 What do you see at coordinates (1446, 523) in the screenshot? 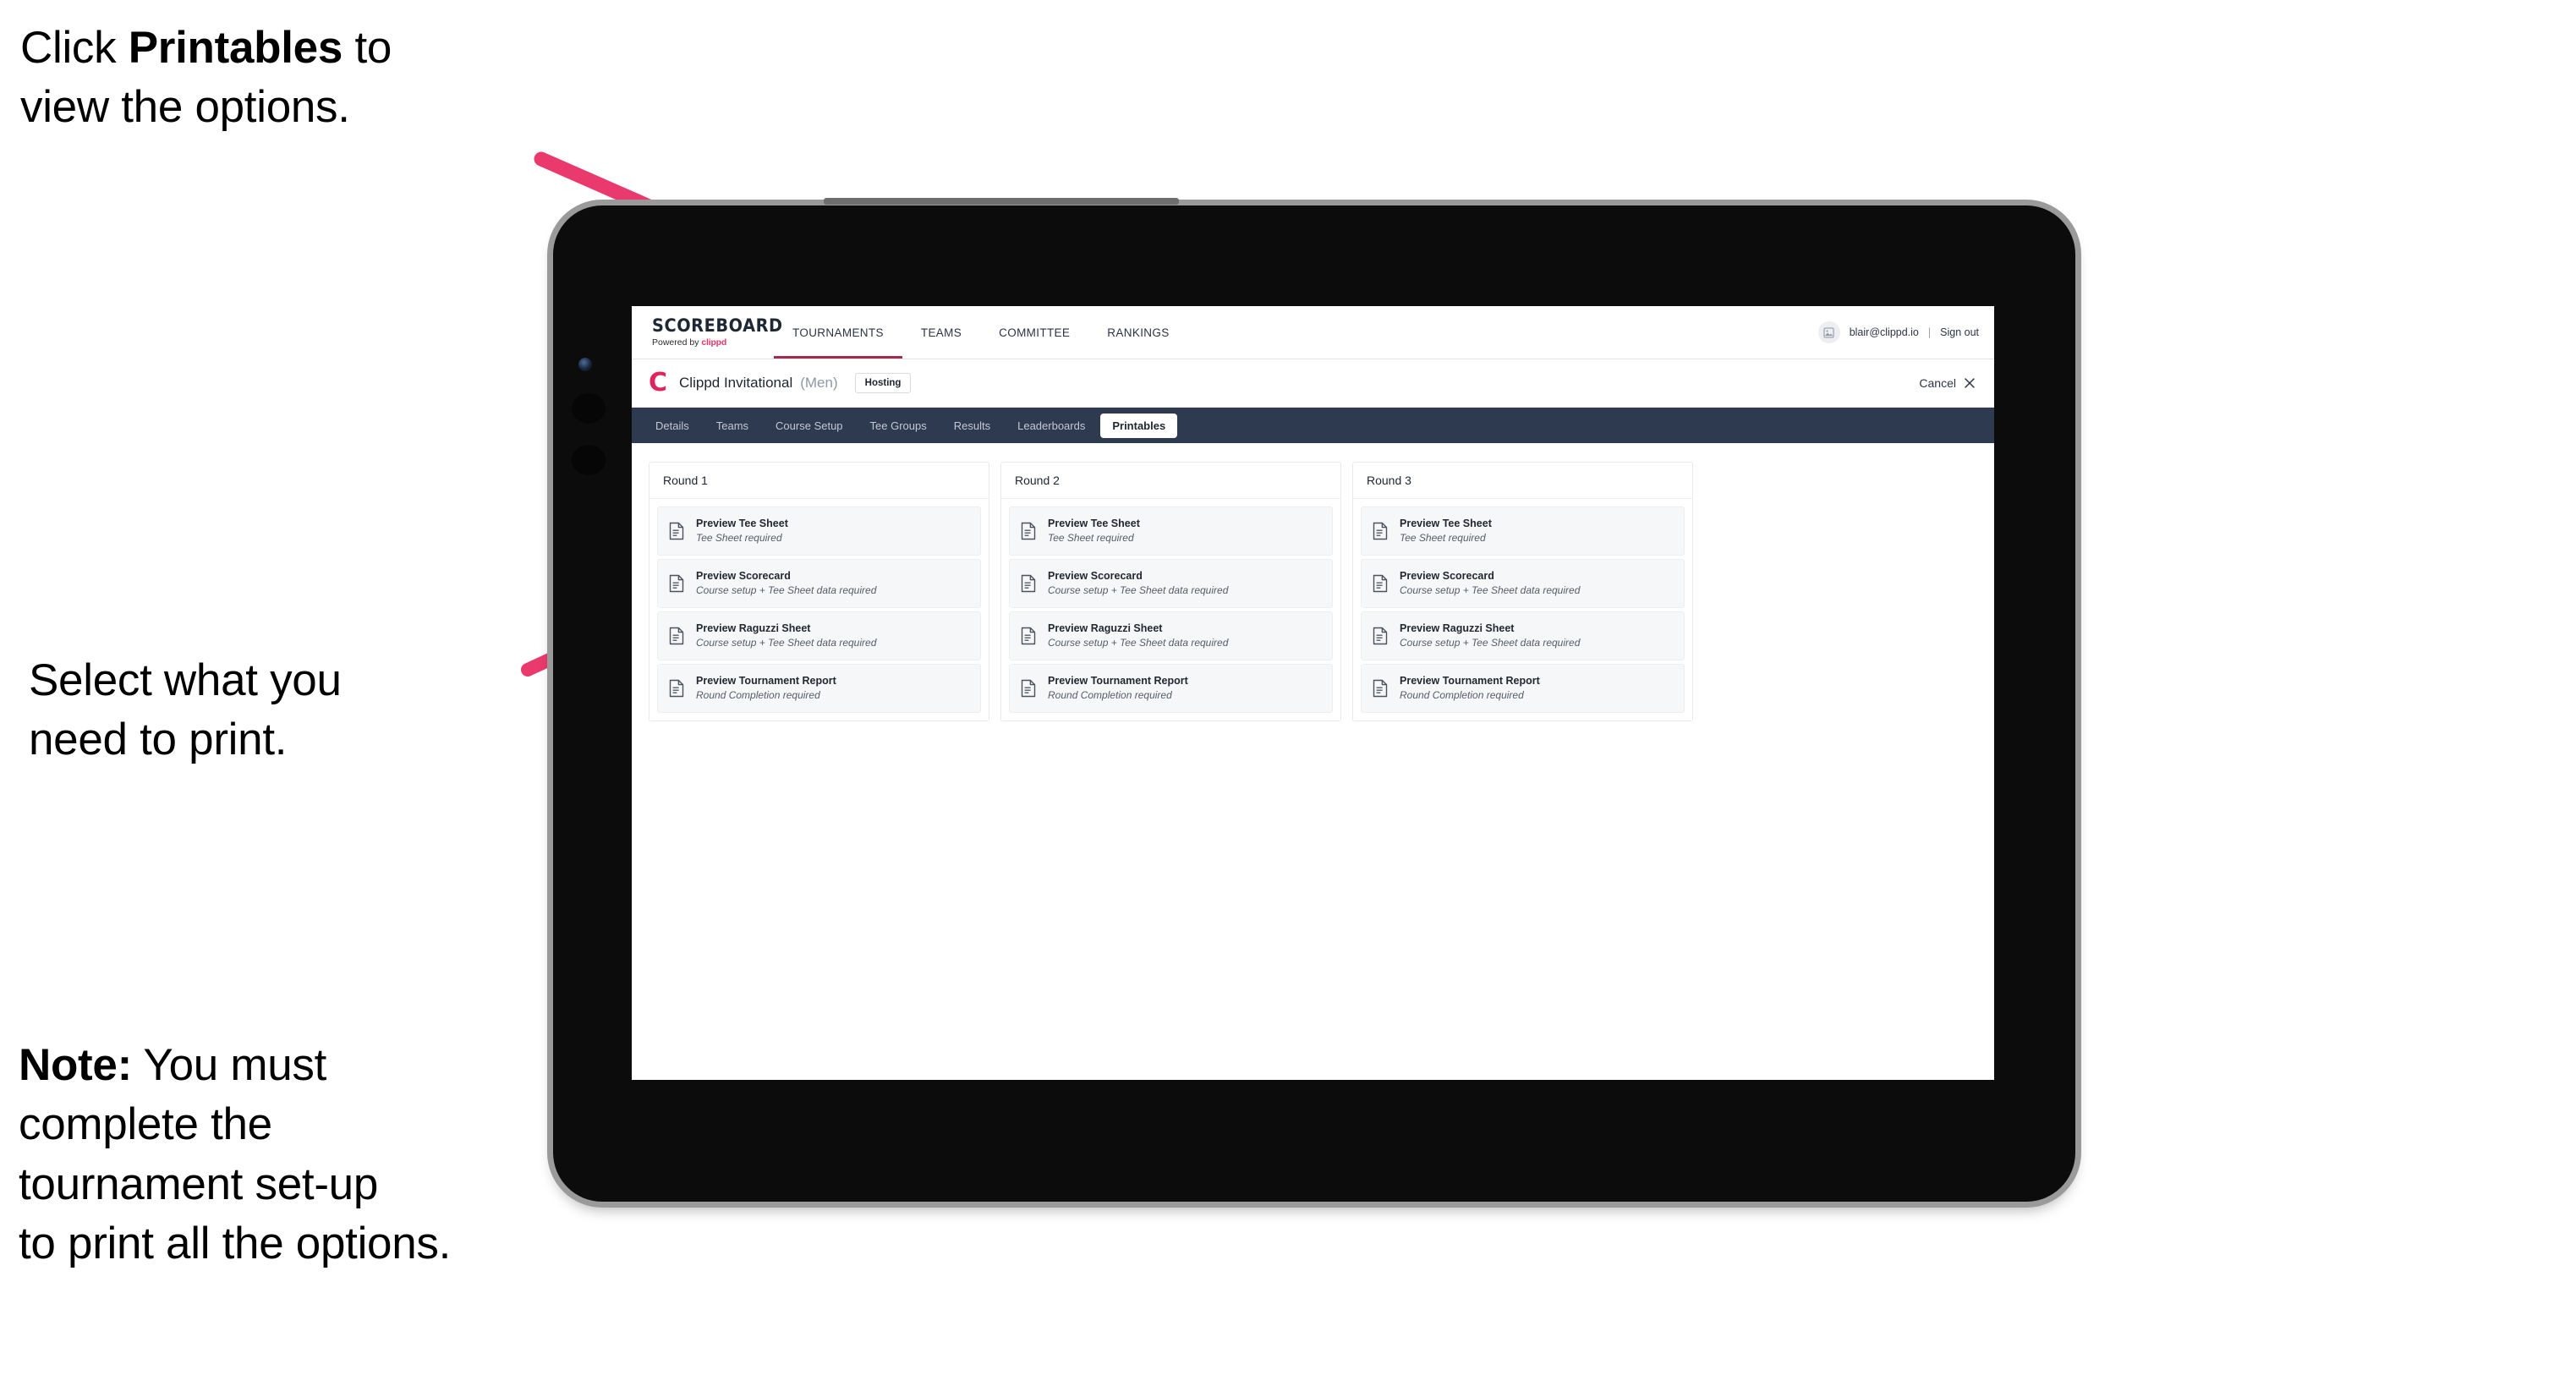
I see `printable-item-title: Preview Tee Sheet` at bounding box center [1446, 523].